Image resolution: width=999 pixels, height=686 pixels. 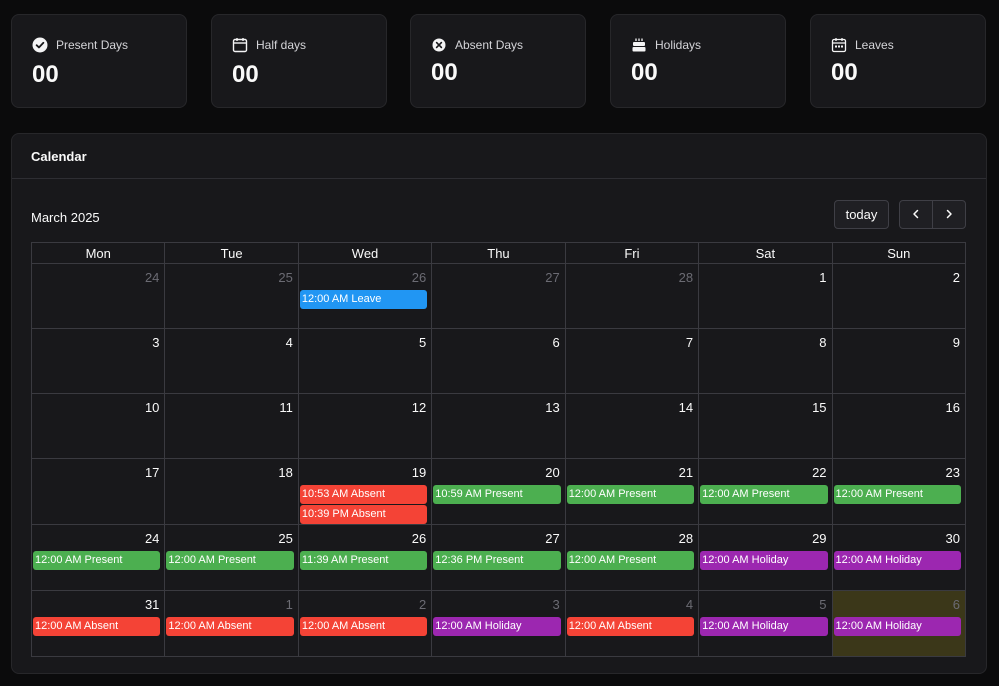 What do you see at coordinates (98, 470) in the screenshot?
I see `day-number: 17` at bounding box center [98, 470].